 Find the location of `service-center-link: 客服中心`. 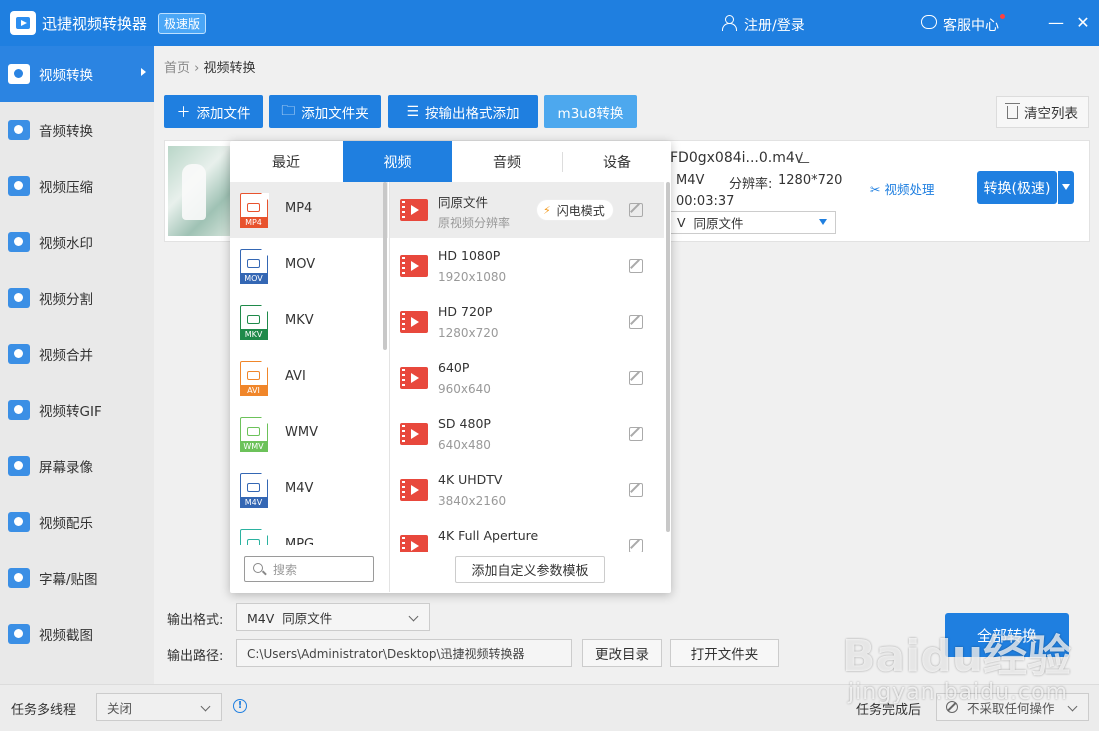

service-center-link: 客服中心 is located at coordinates (971, 25).